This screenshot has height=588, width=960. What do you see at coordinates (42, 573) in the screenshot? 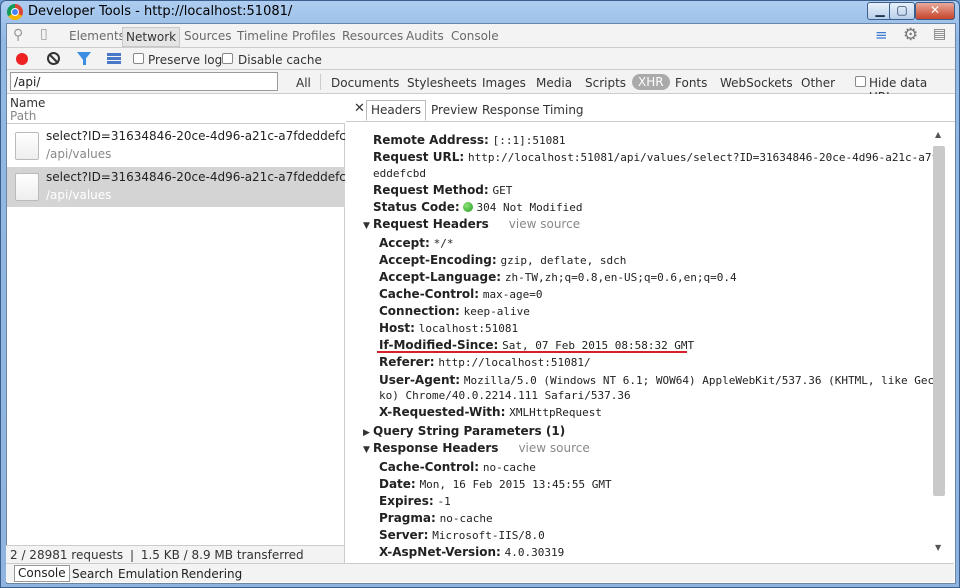
I see `drawer-tab-console: Console` at bounding box center [42, 573].